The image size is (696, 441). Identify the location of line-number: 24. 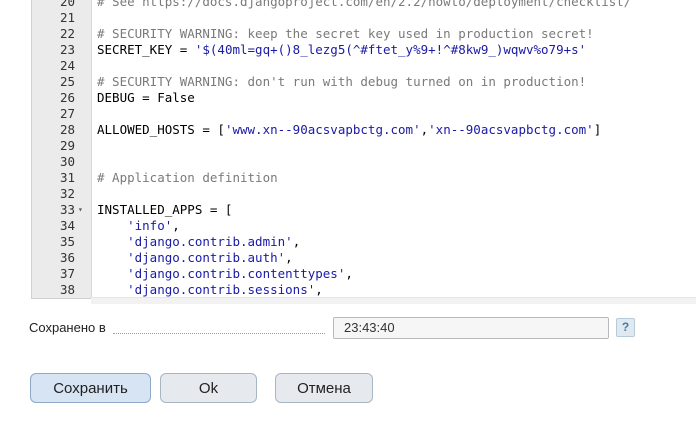
(67, 65).